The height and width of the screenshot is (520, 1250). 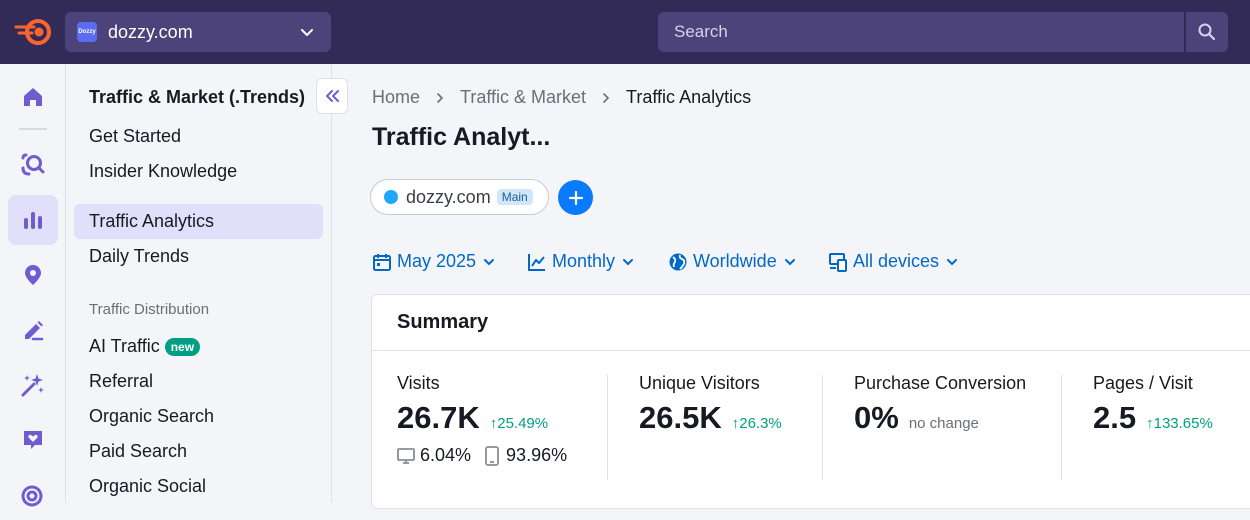 What do you see at coordinates (198, 221) in the screenshot?
I see `sidebar-item-traffic-analytics: Traffic Analytics` at bounding box center [198, 221].